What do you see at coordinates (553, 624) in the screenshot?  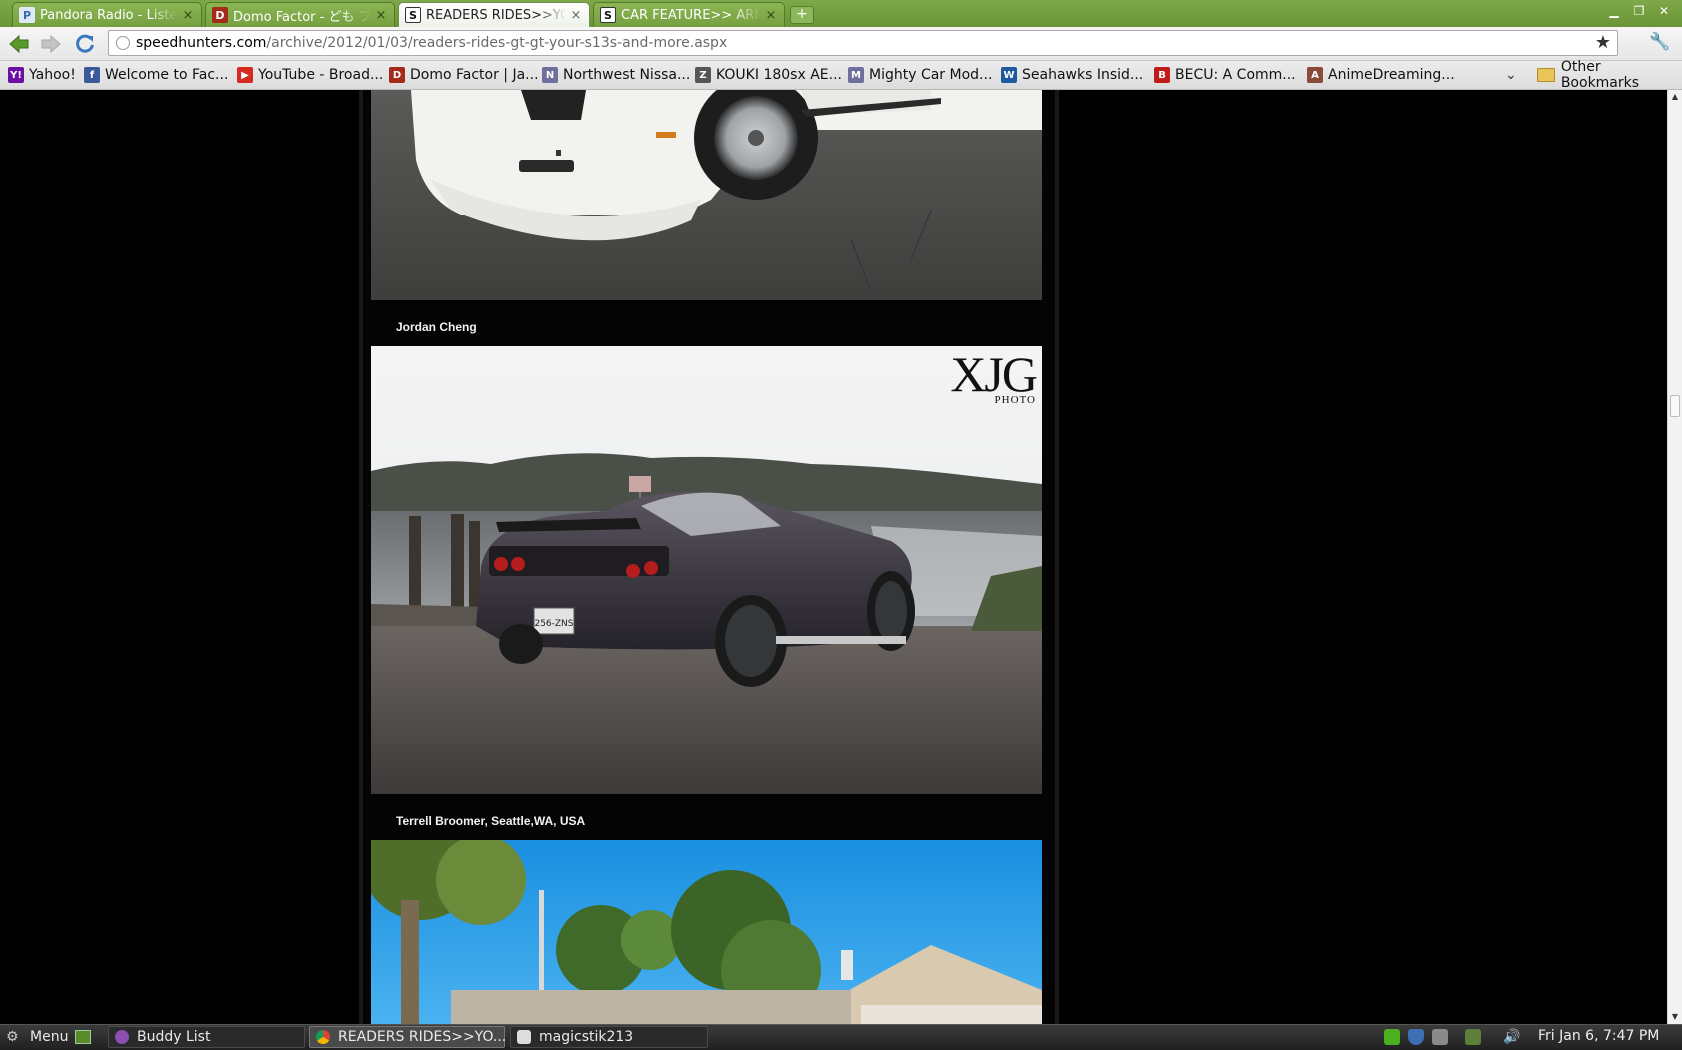 I see `license-plate-text: 256-ZNS` at bounding box center [553, 624].